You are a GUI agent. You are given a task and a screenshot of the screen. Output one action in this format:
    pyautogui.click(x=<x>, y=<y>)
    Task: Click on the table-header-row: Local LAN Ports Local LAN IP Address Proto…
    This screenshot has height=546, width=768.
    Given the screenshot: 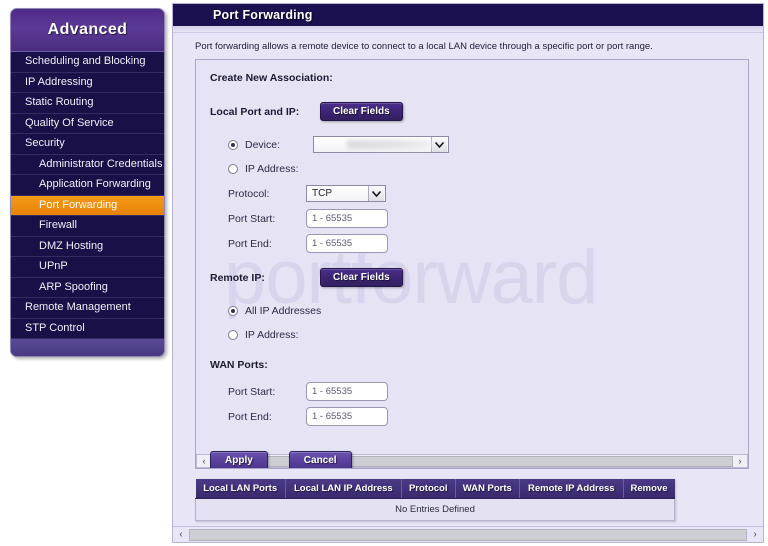 What is the action you would take?
    pyautogui.click(x=435, y=489)
    